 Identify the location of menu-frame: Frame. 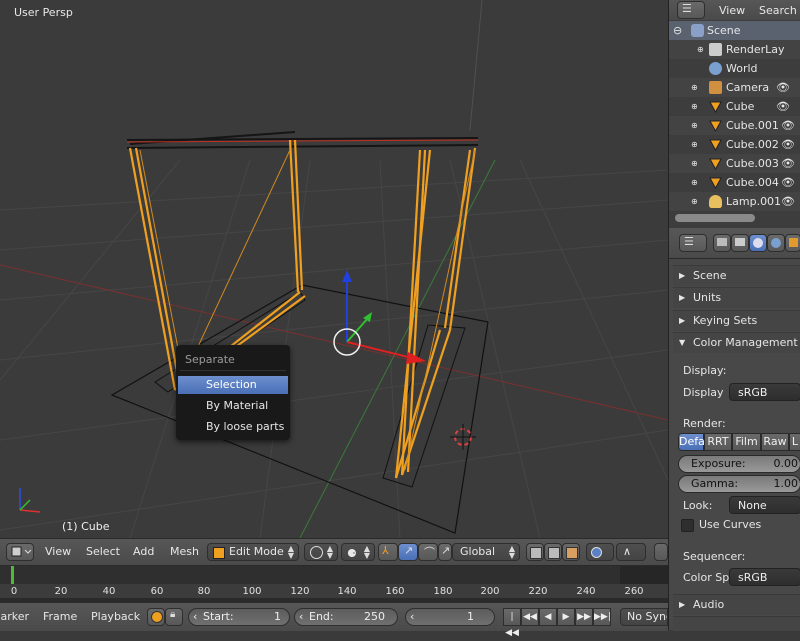
(60, 617).